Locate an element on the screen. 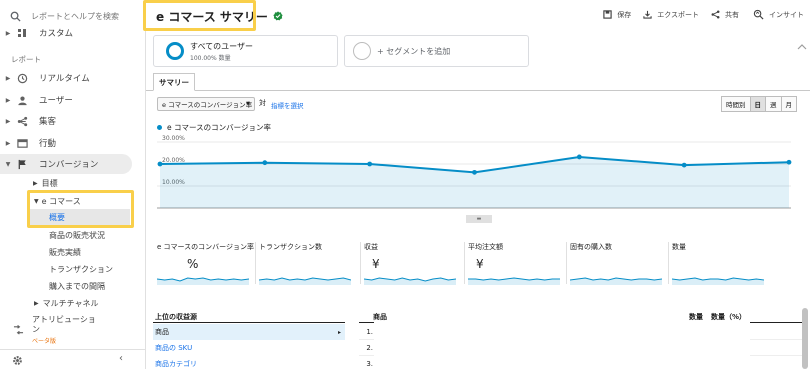  scorecard-label: トランザクション数 is located at coordinates (290, 247).